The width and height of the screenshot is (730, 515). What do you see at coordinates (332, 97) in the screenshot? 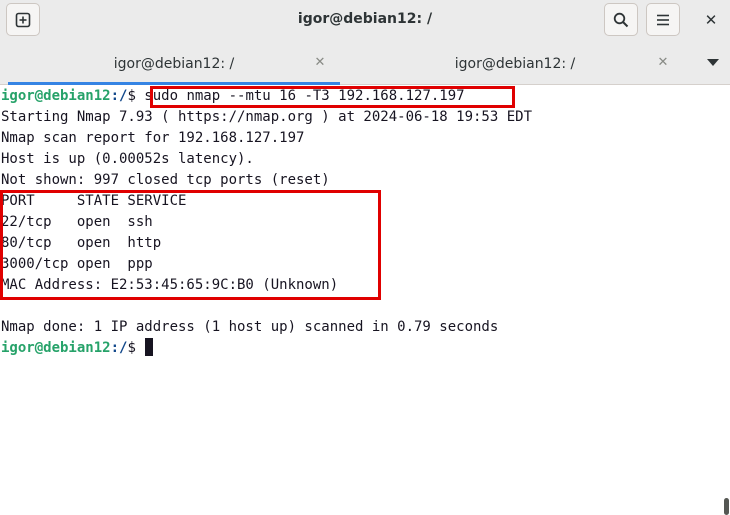
I see `command-highlight-box` at bounding box center [332, 97].